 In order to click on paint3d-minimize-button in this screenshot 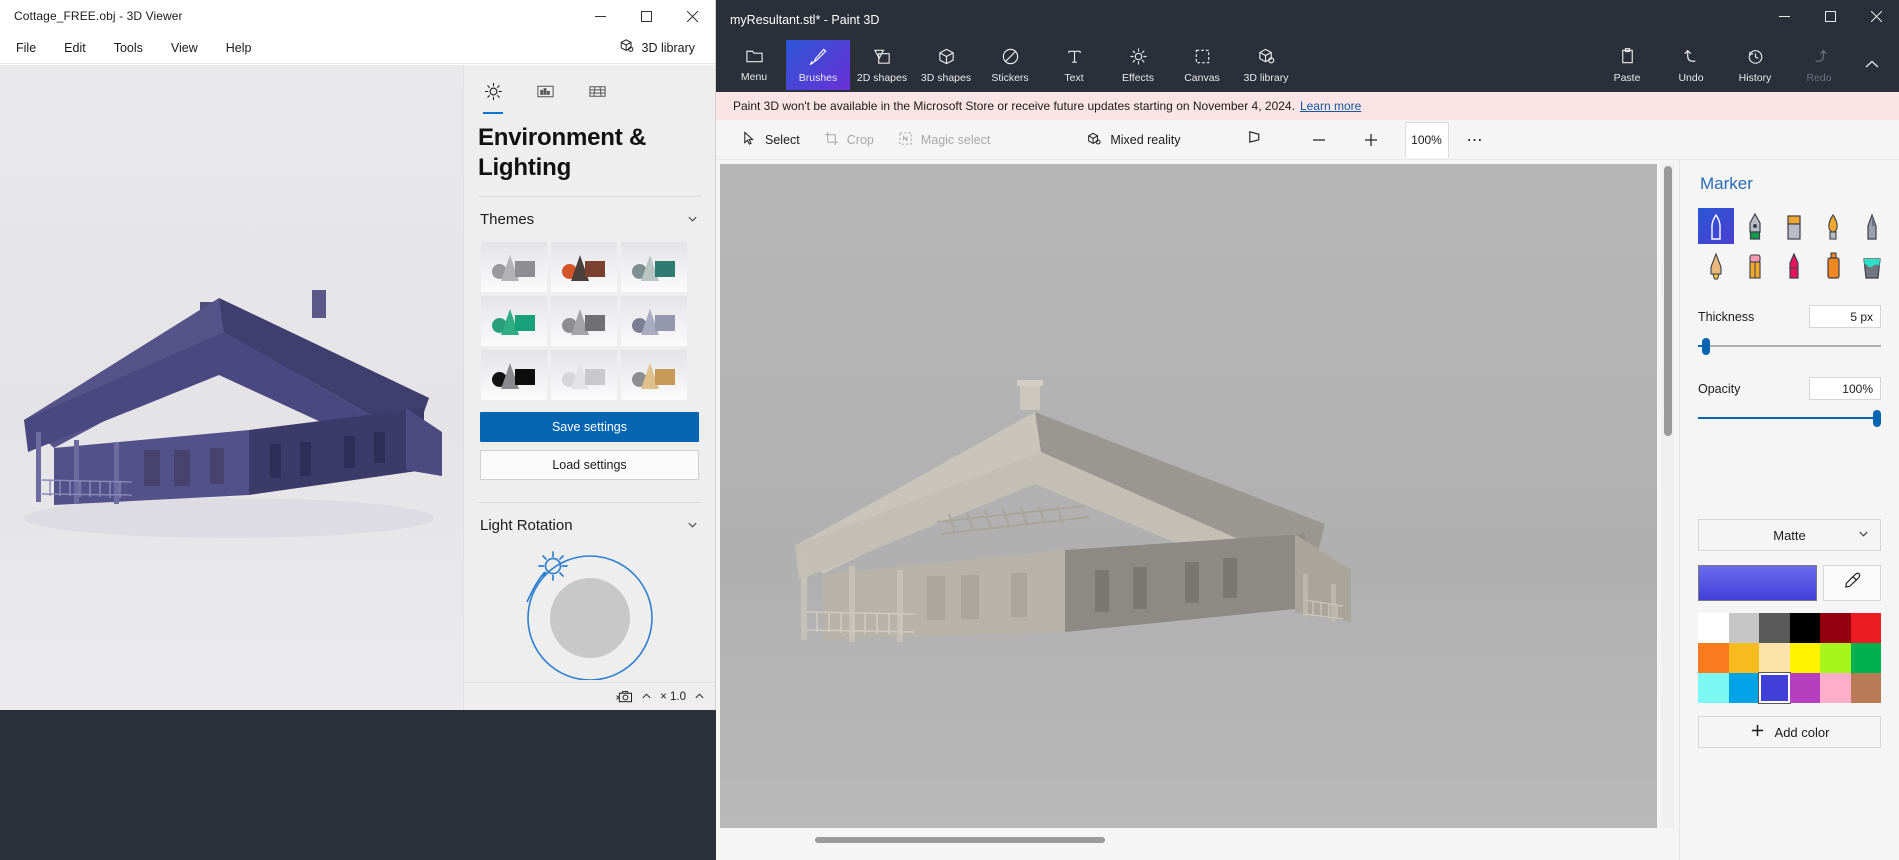, I will do `click(1784, 16)`.